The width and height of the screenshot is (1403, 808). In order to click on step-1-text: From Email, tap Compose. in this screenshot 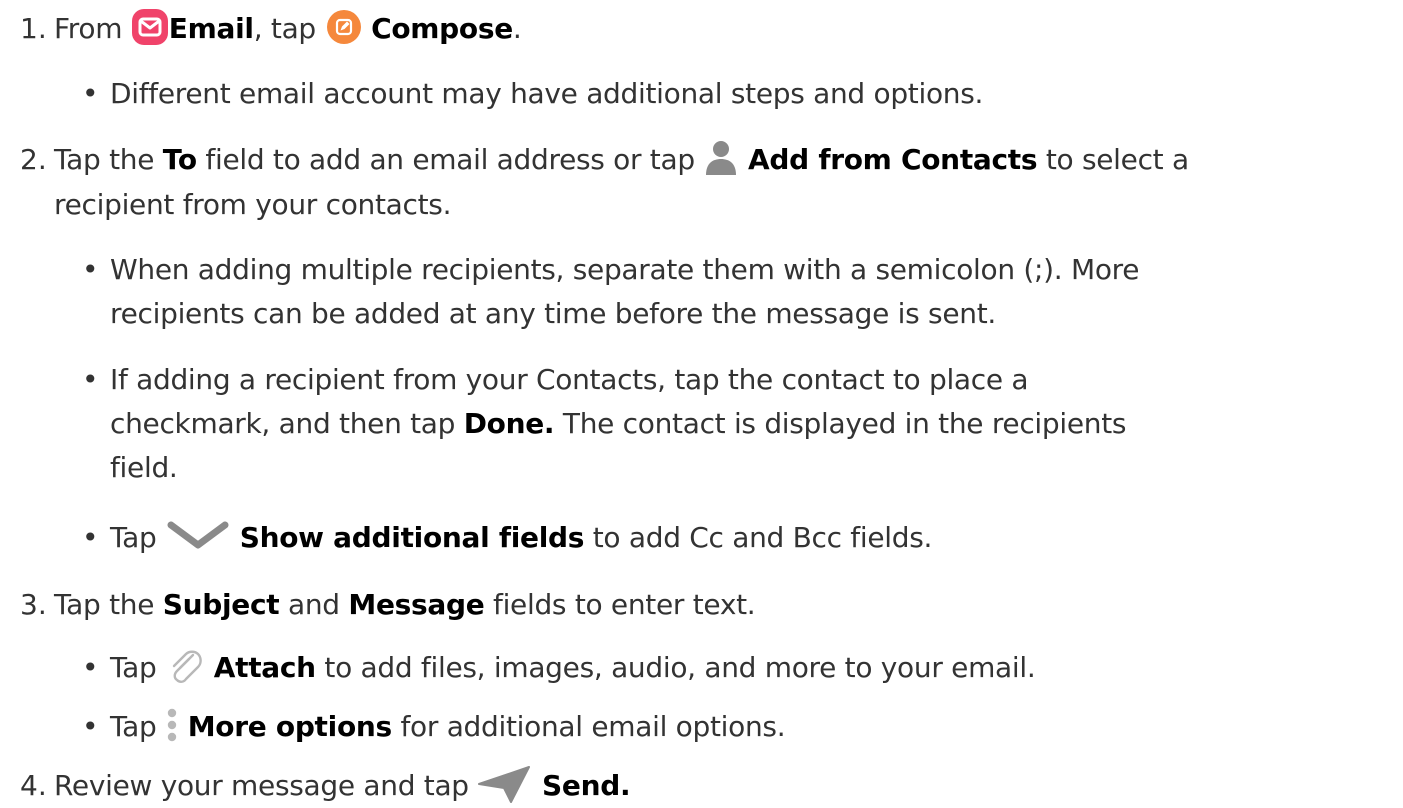, I will do `click(288, 29)`.